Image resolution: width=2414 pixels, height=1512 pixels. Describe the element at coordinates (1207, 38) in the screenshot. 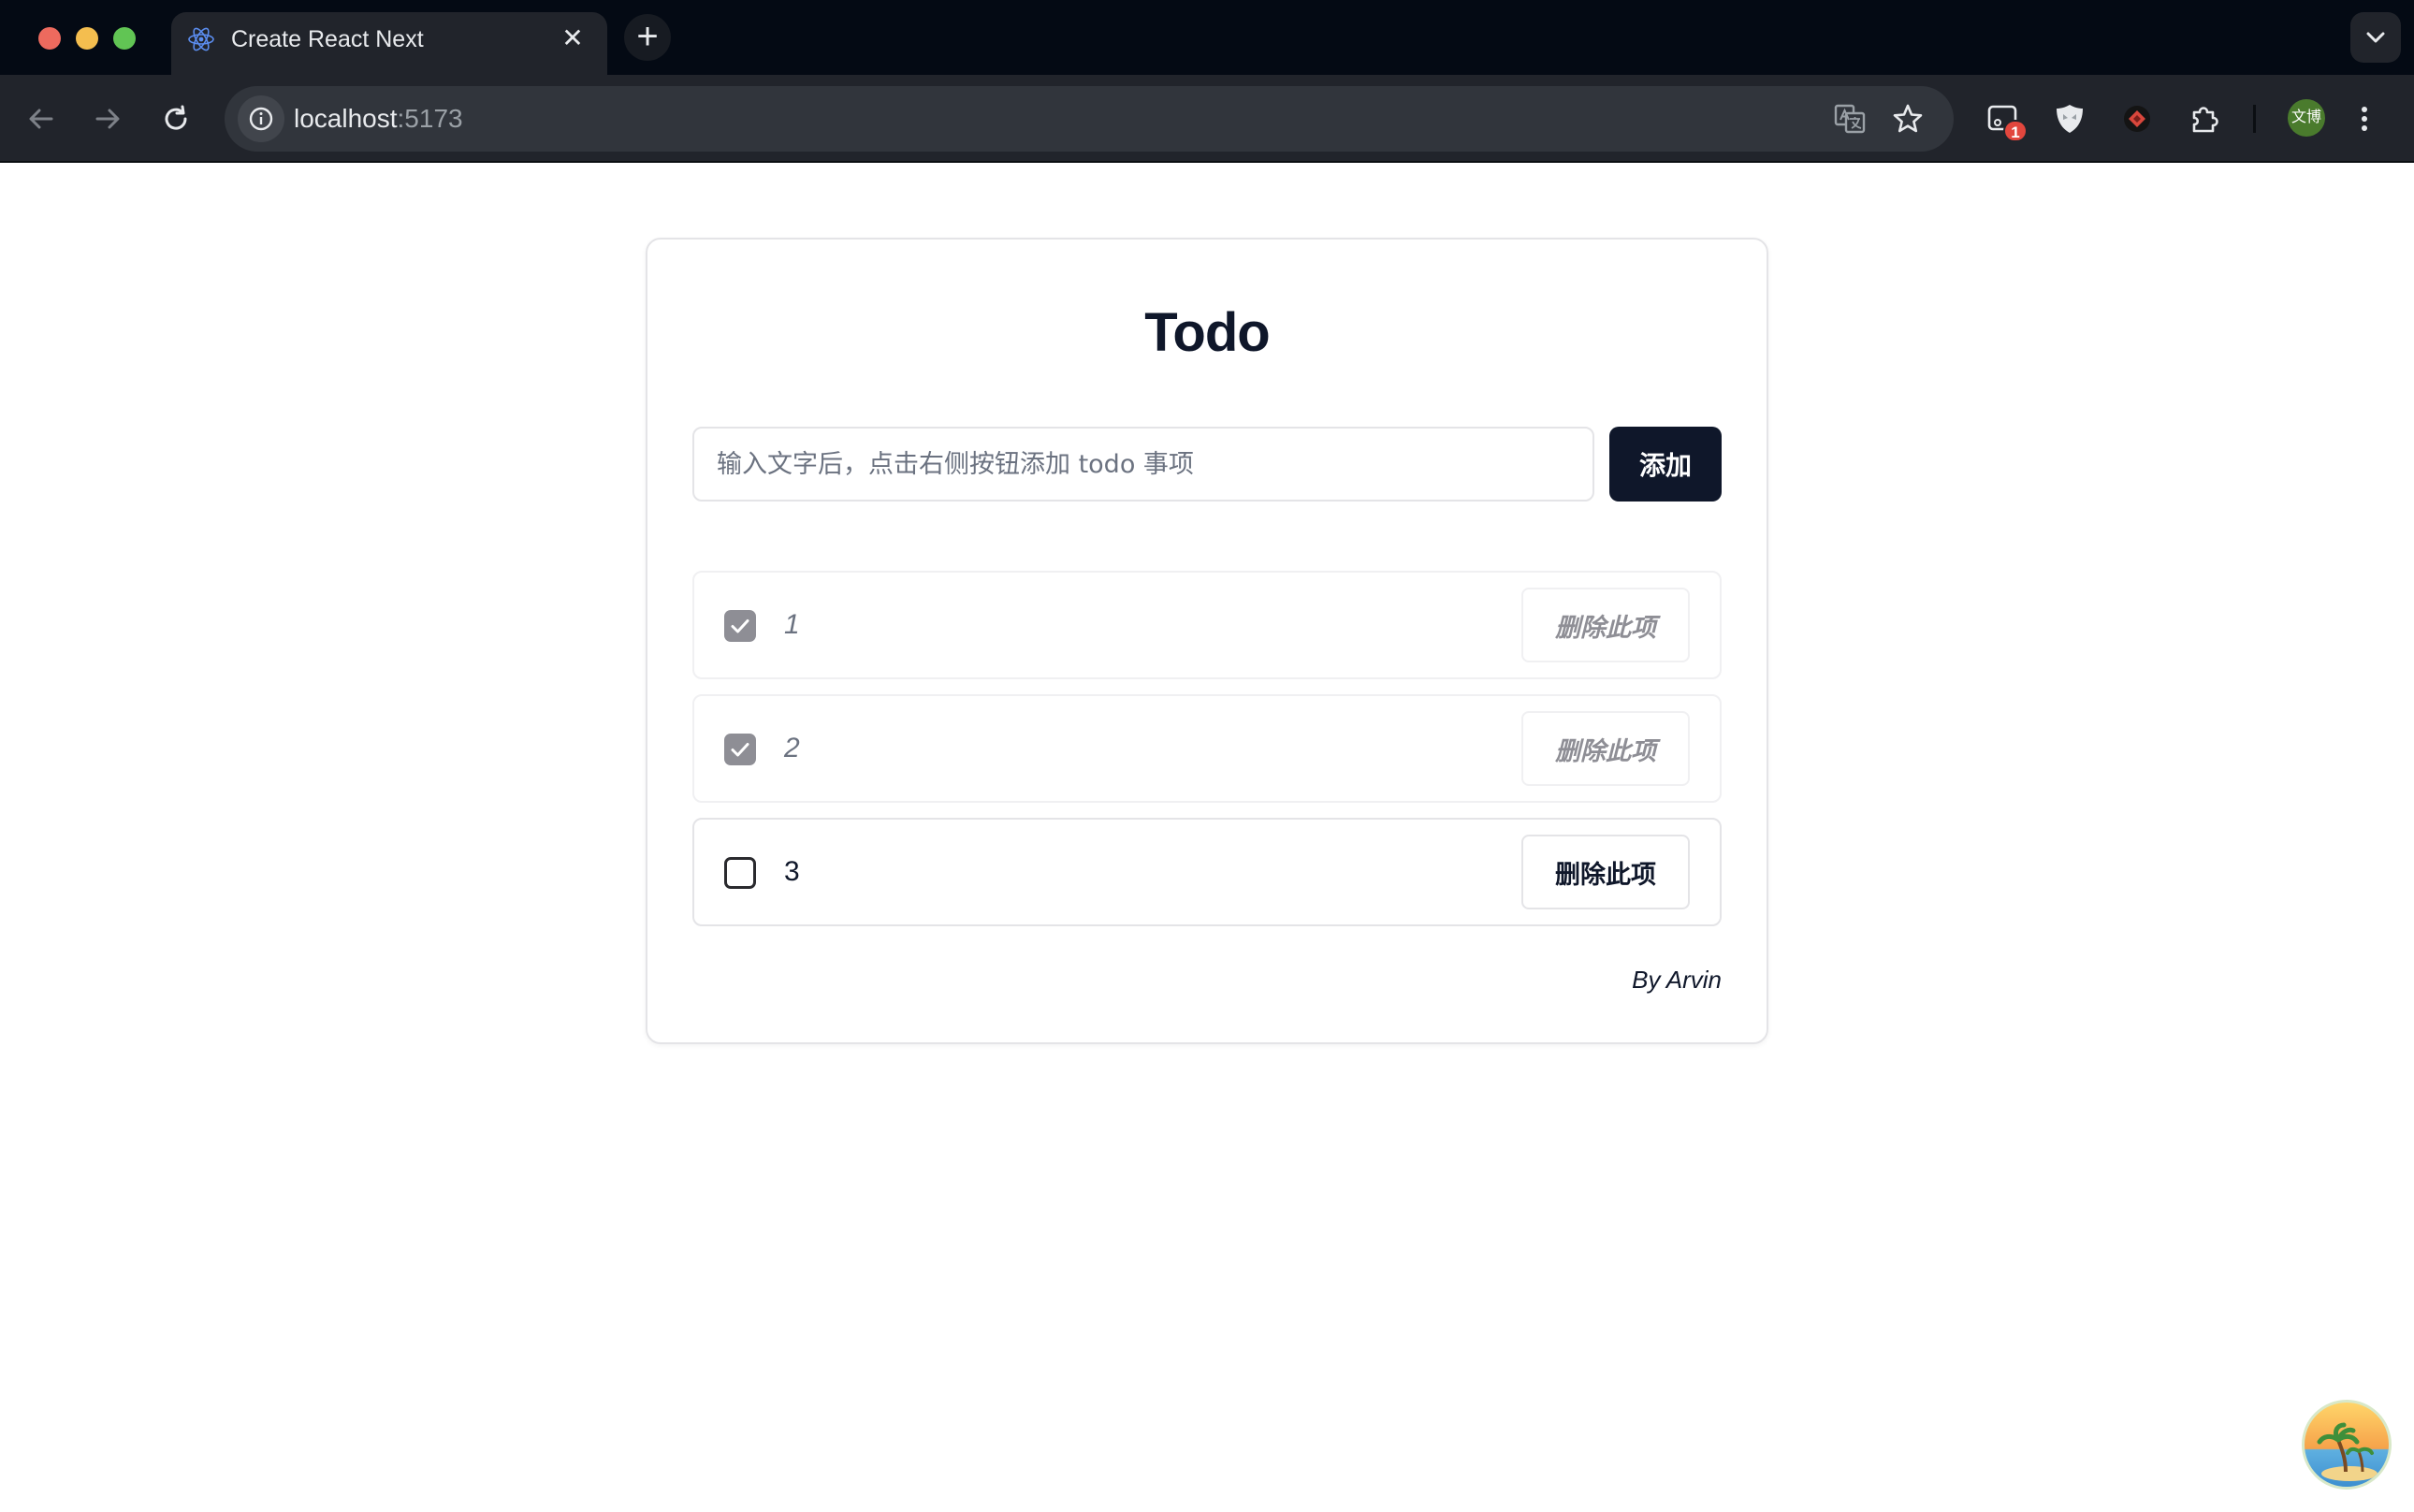

I see `browser-tab-strip: Create React Next ✕ +` at that location.